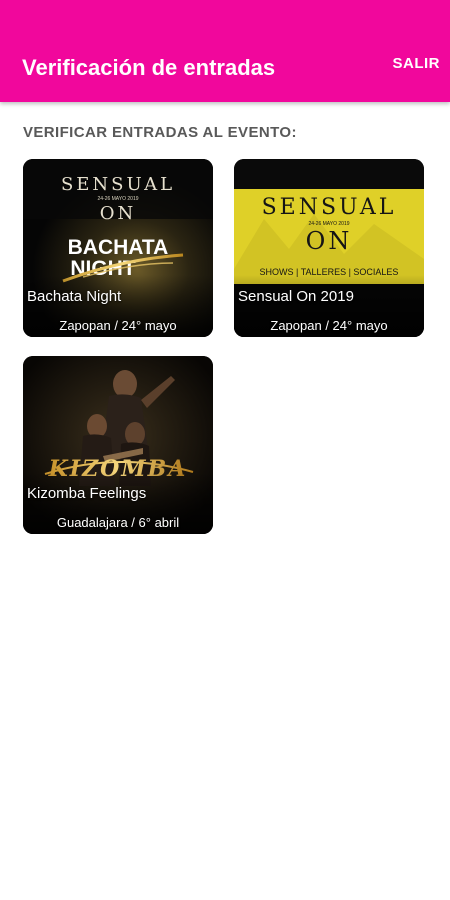 The image size is (450, 900). Describe the element at coordinates (417, 63) in the screenshot. I see `logout-button: SALIR` at that location.